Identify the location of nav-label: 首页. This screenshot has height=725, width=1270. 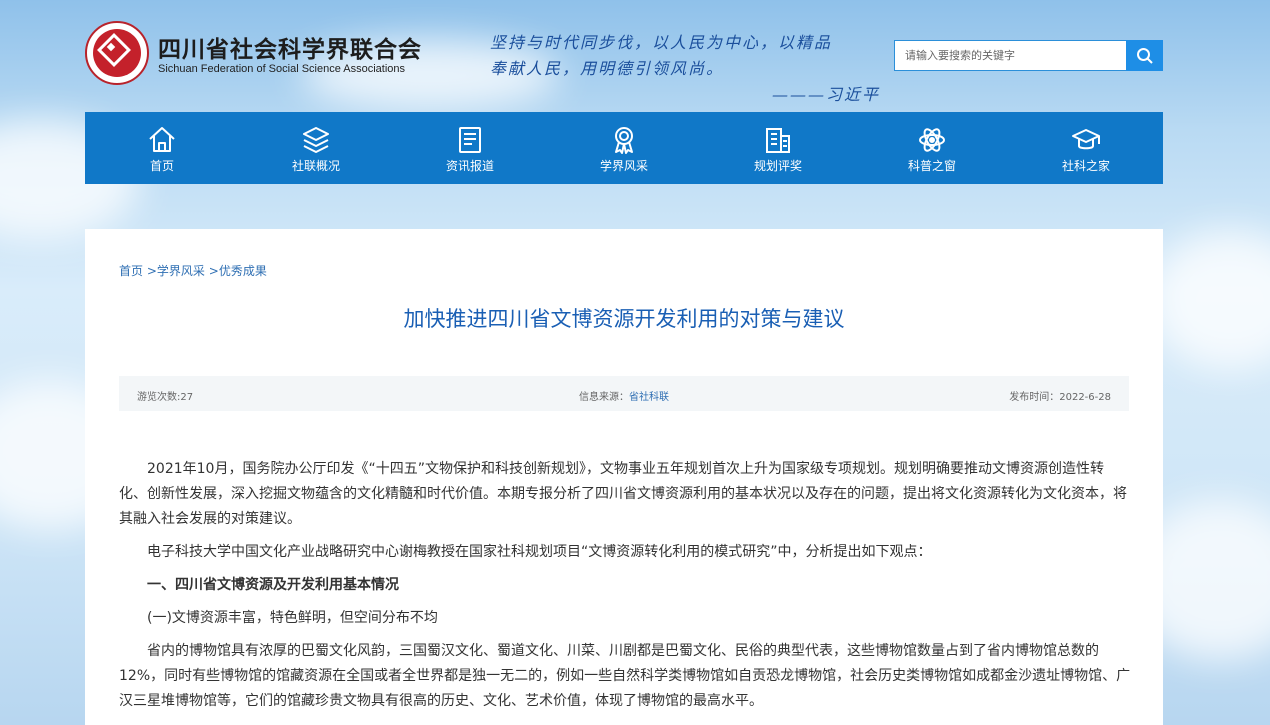
(161, 166).